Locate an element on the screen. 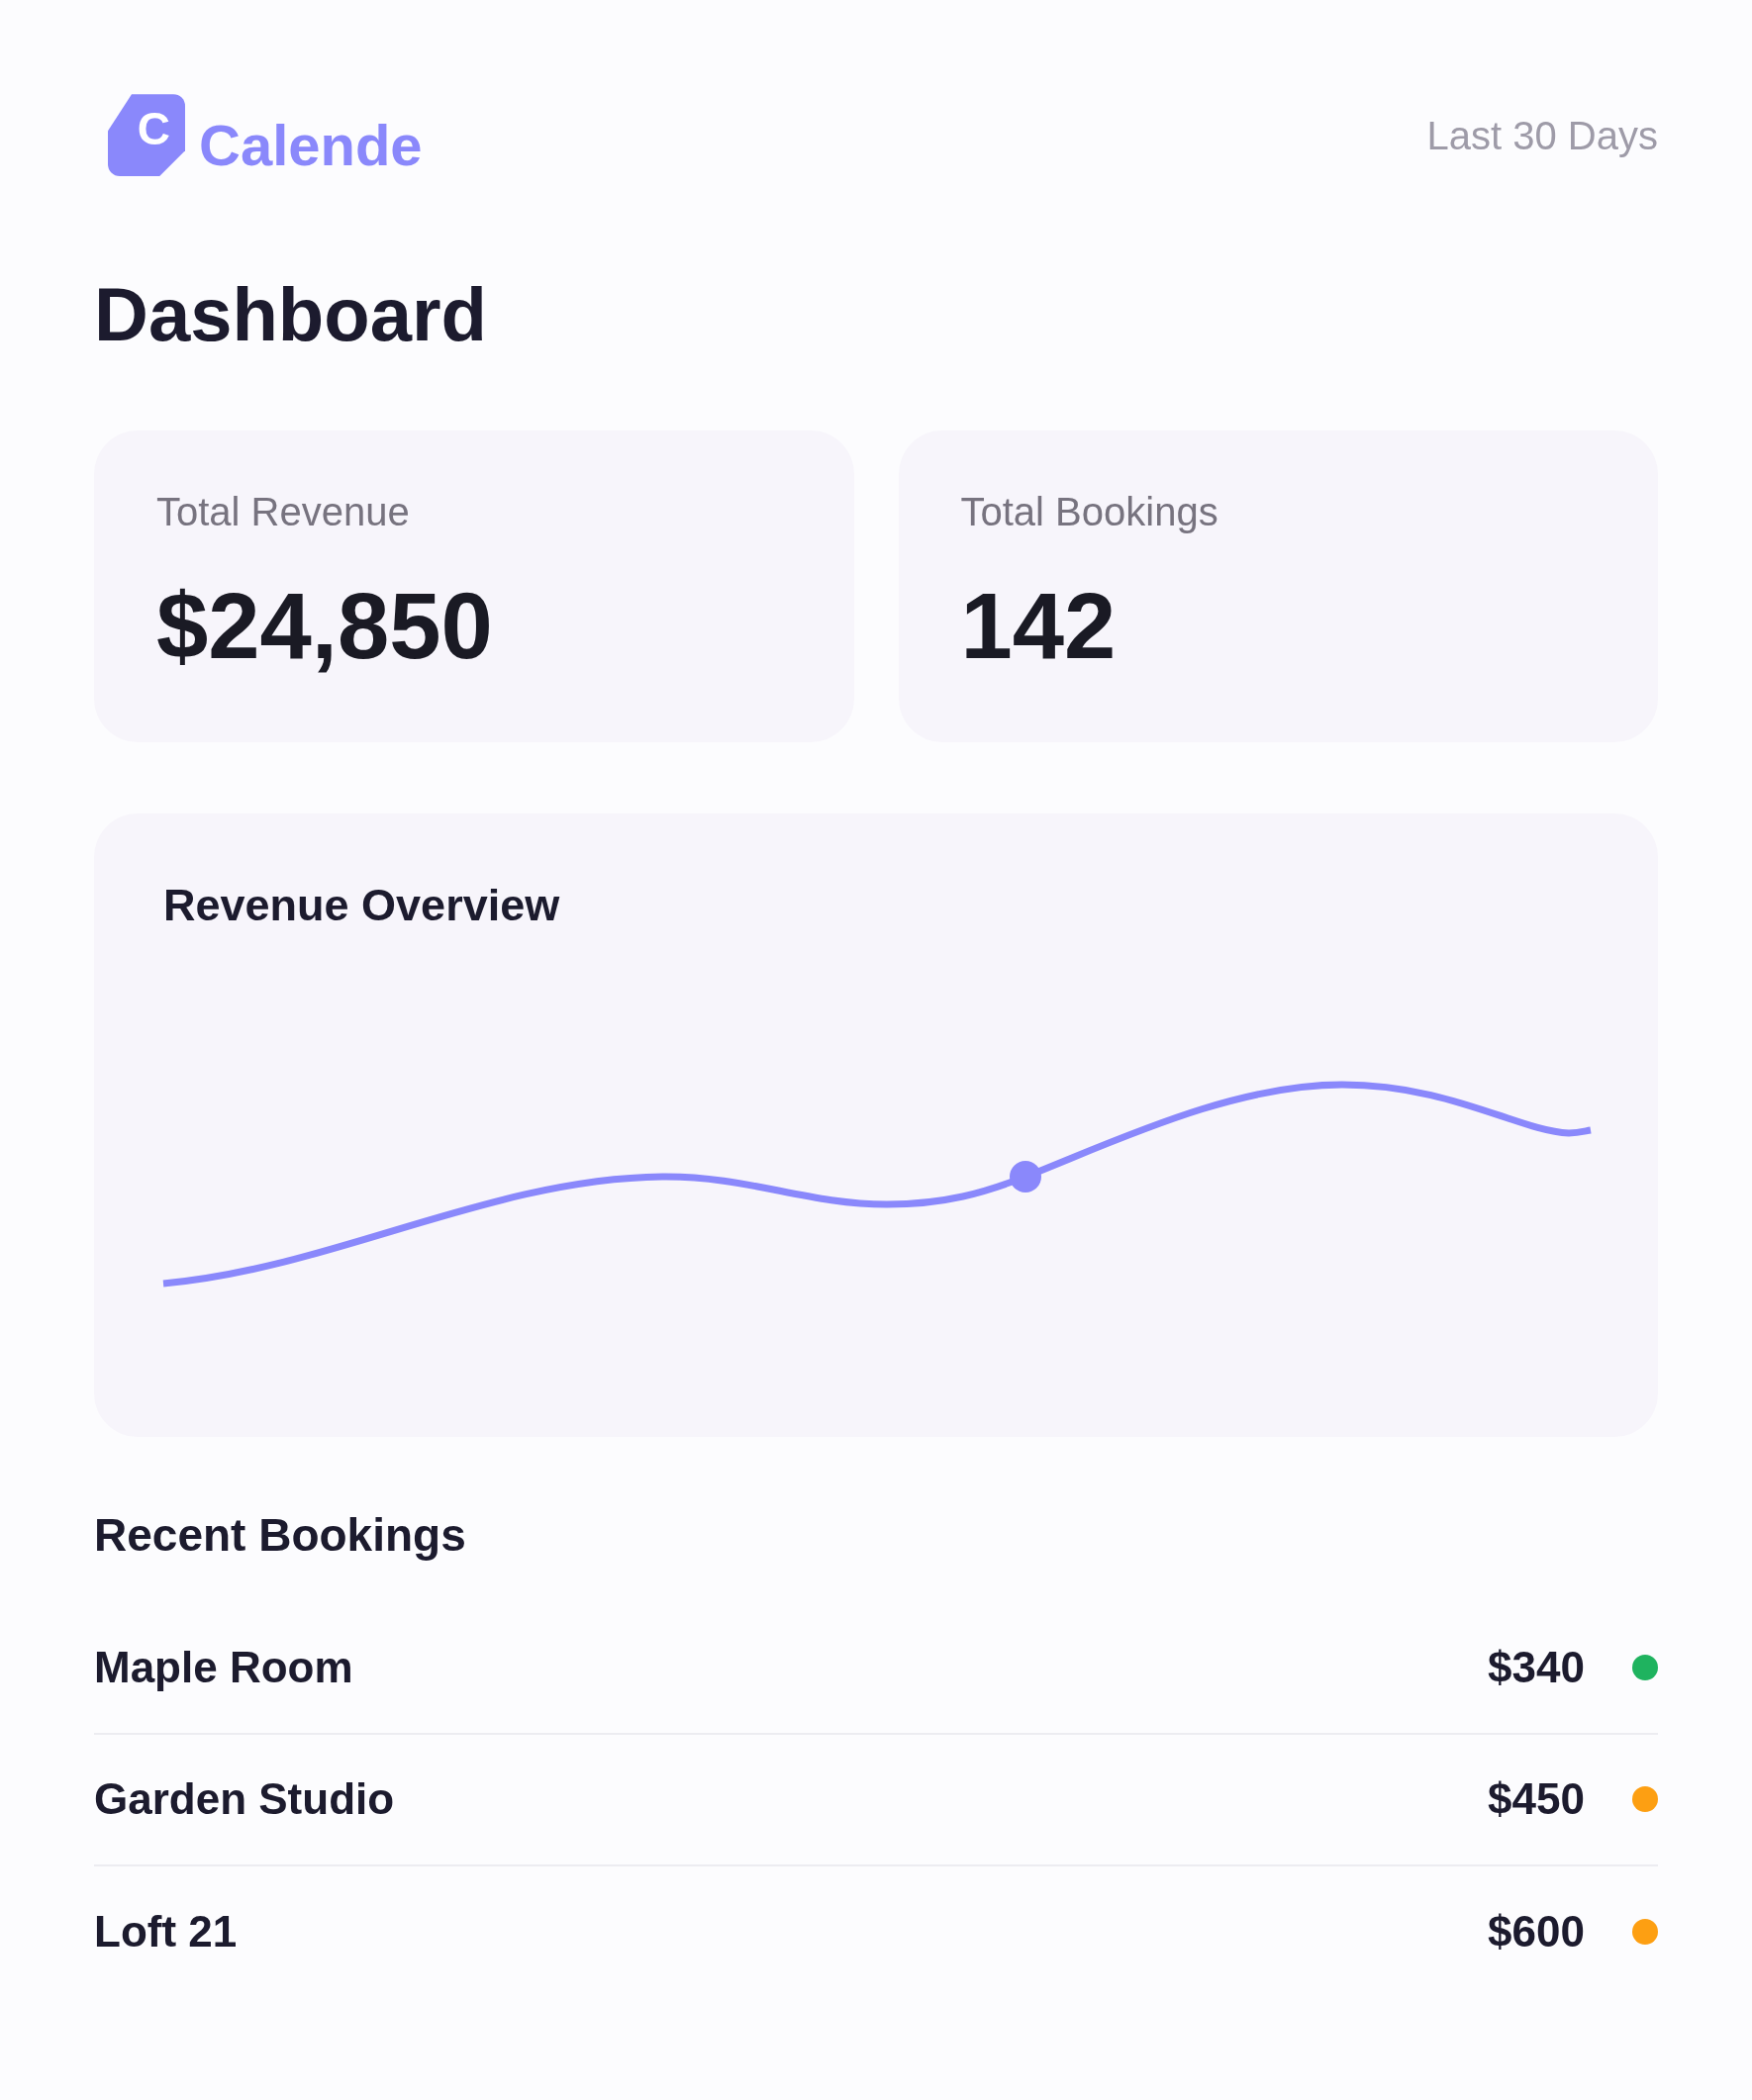 The width and height of the screenshot is (1752, 2100). booking-amount: $600 is located at coordinates (1536, 1931).